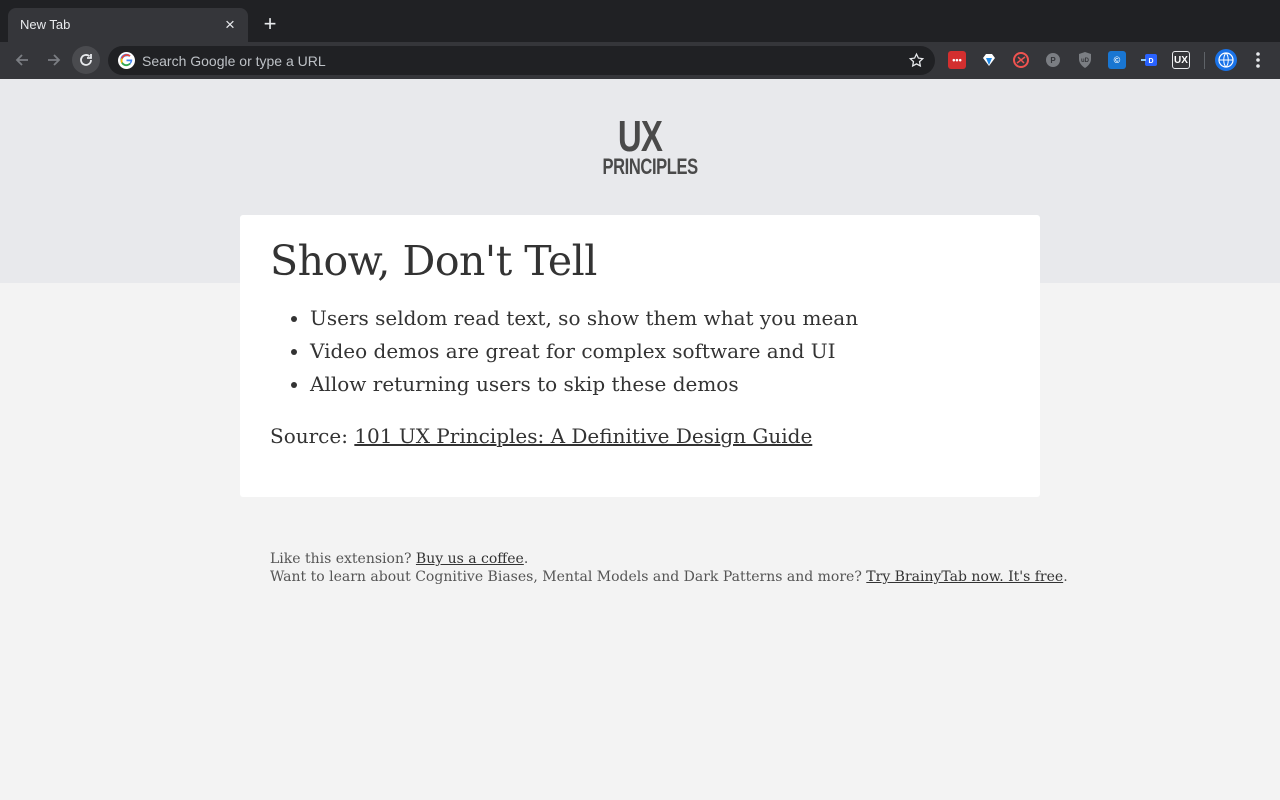 The image size is (1280, 800). Describe the element at coordinates (433, 261) in the screenshot. I see `principle-title: Show, Don't Tell` at that location.